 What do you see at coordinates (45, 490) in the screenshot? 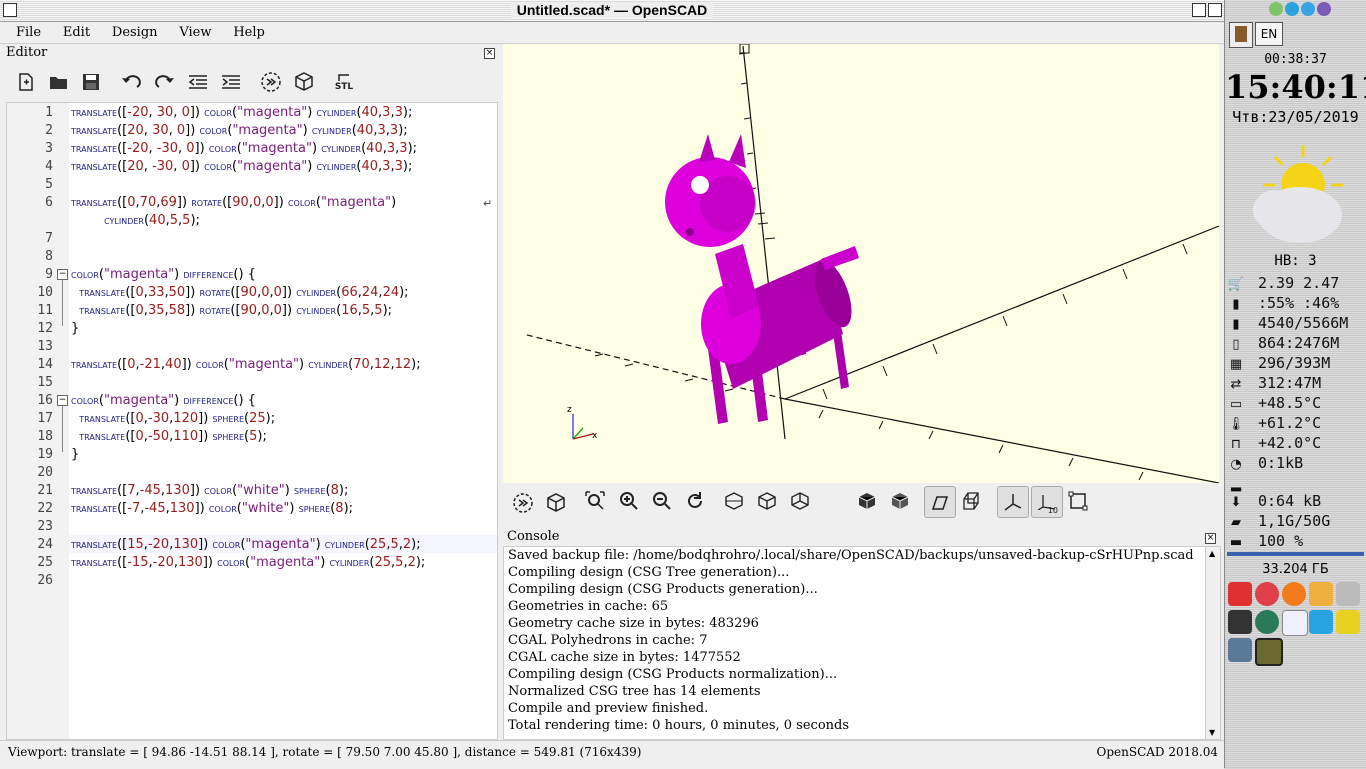
I see `line-number: 21` at bounding box center [45, 490].